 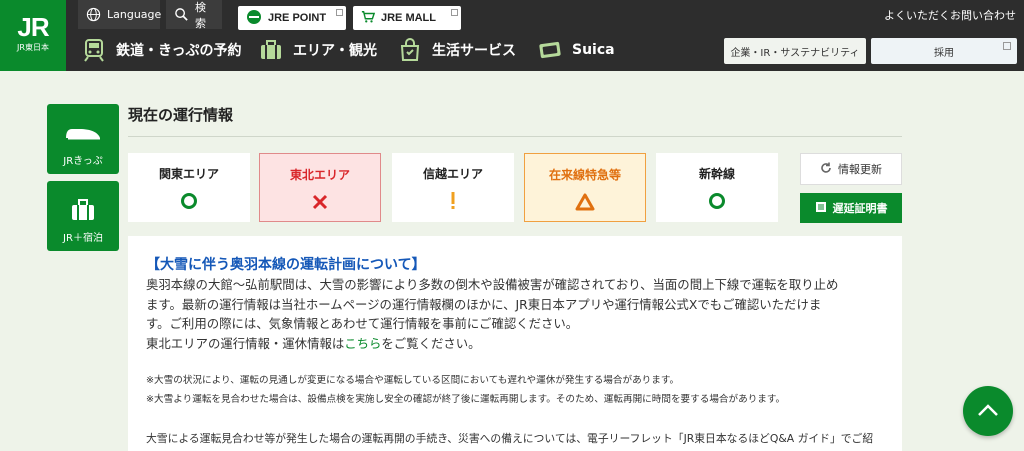 I want to click on cross-icon, so click(x=320, y=202).